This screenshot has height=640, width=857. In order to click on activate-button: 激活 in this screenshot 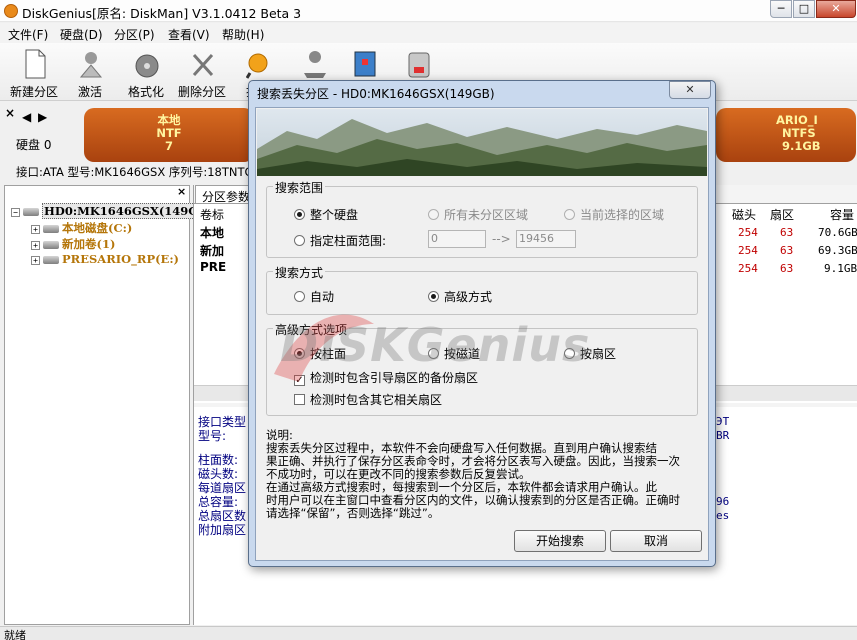, I will do `click(90, 73)`.